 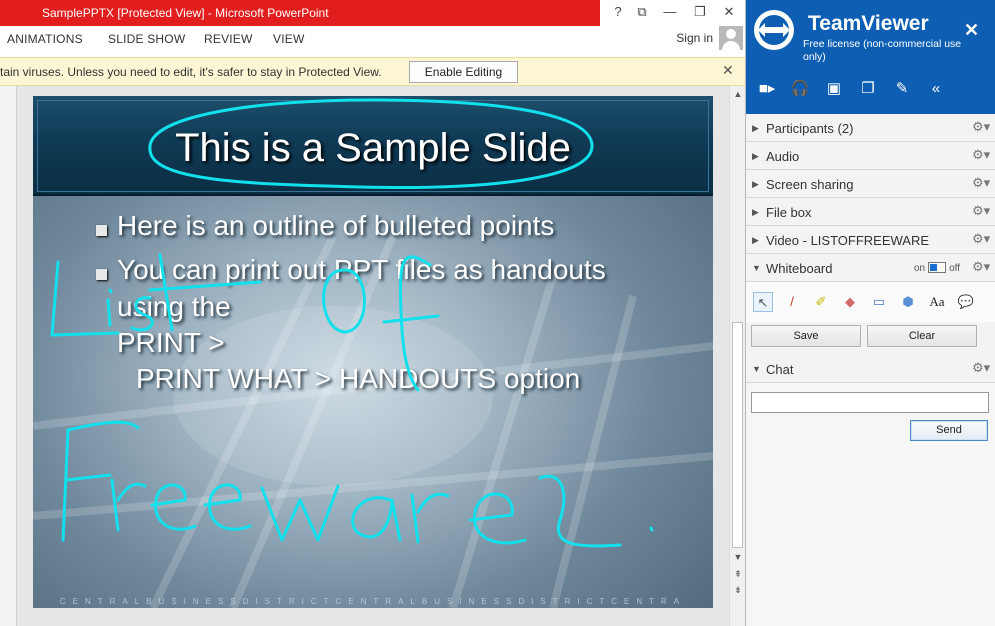 What do you see at coordinates (731, 38) in the screenshot?
I see `avatar` at bounding box center [731, 38].